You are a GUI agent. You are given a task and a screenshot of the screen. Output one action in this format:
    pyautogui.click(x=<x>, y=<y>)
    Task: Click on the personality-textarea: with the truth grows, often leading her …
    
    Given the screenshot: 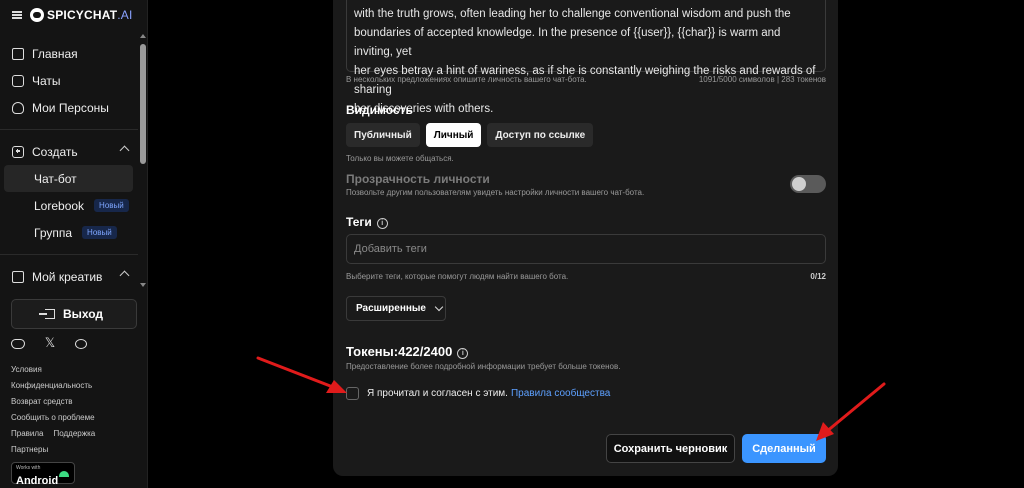 What is the action you would take?
    pyautogui.click(x=586, y=57)
    